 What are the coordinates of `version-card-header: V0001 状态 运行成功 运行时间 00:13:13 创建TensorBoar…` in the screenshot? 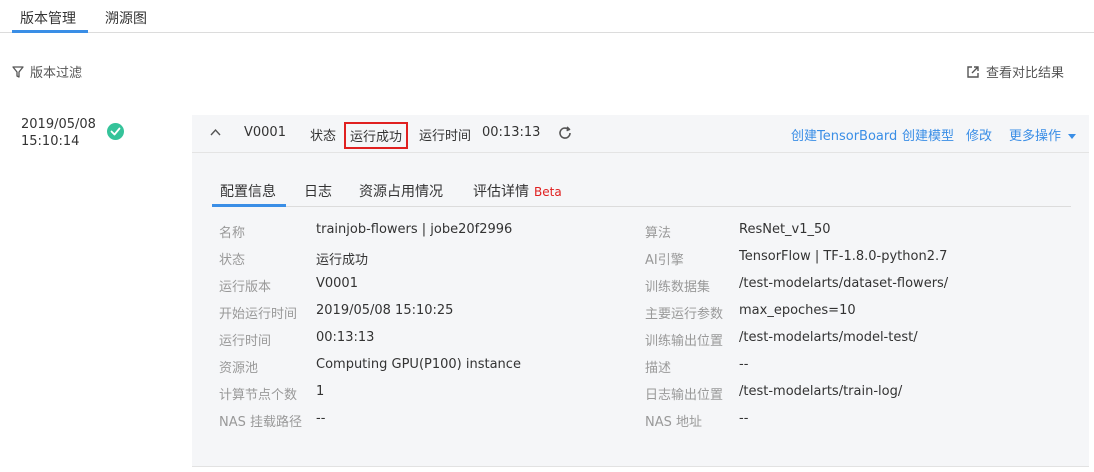 It's located at (640, 134).